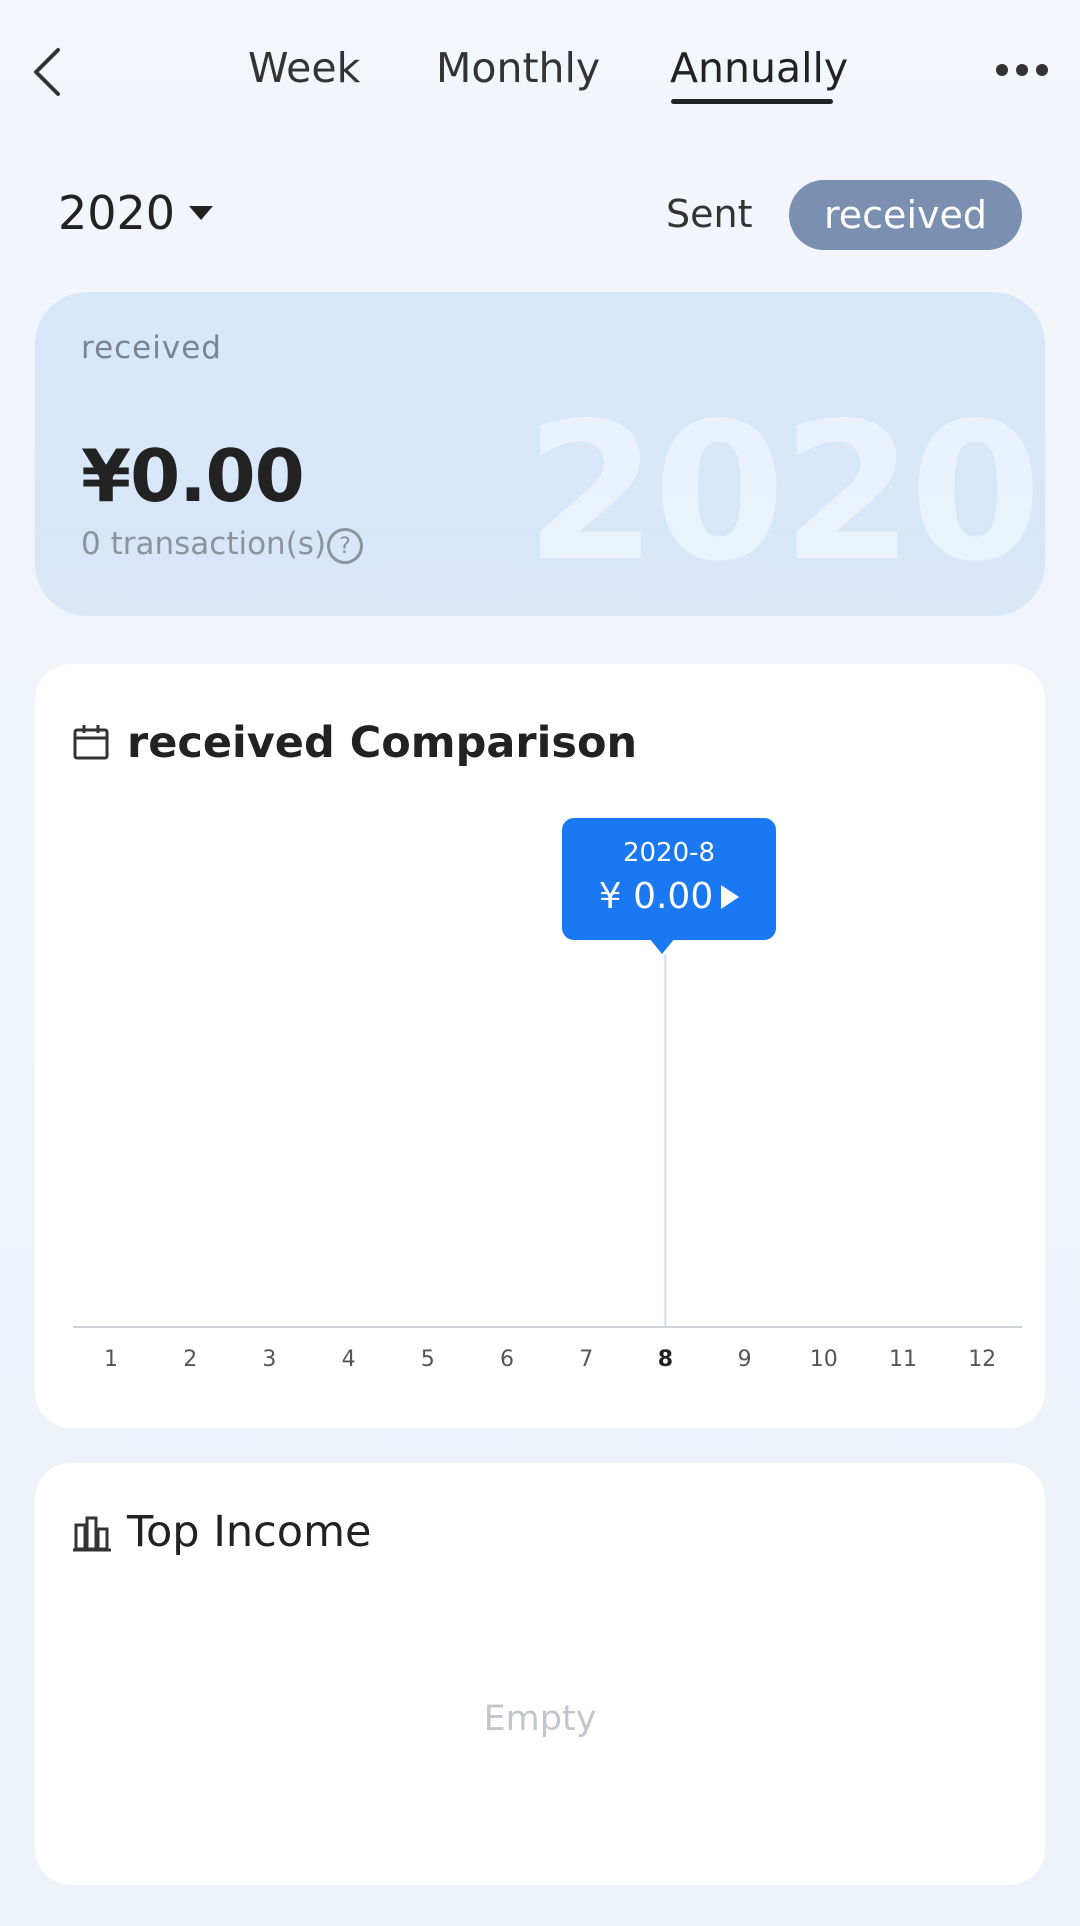  I want to click on tooltip-detail-link: ¥ 0.00, so click(669, 896).